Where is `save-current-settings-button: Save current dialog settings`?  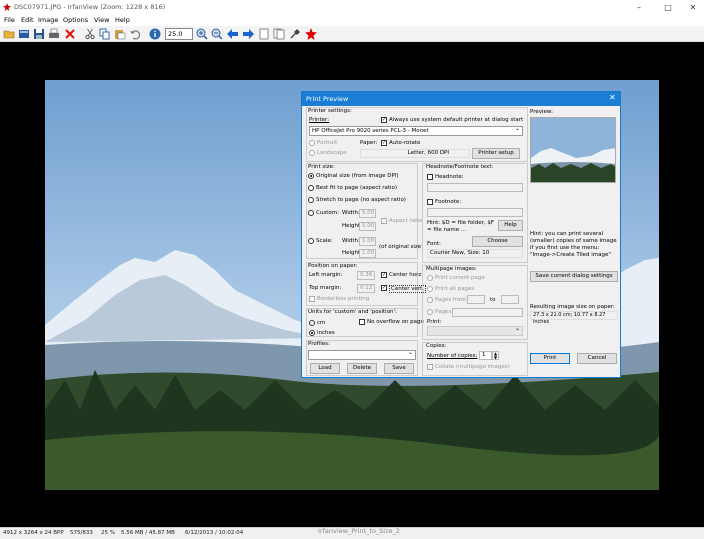 save-current-settings-button: Save current dialog settings is located at coordinates (574, 276).